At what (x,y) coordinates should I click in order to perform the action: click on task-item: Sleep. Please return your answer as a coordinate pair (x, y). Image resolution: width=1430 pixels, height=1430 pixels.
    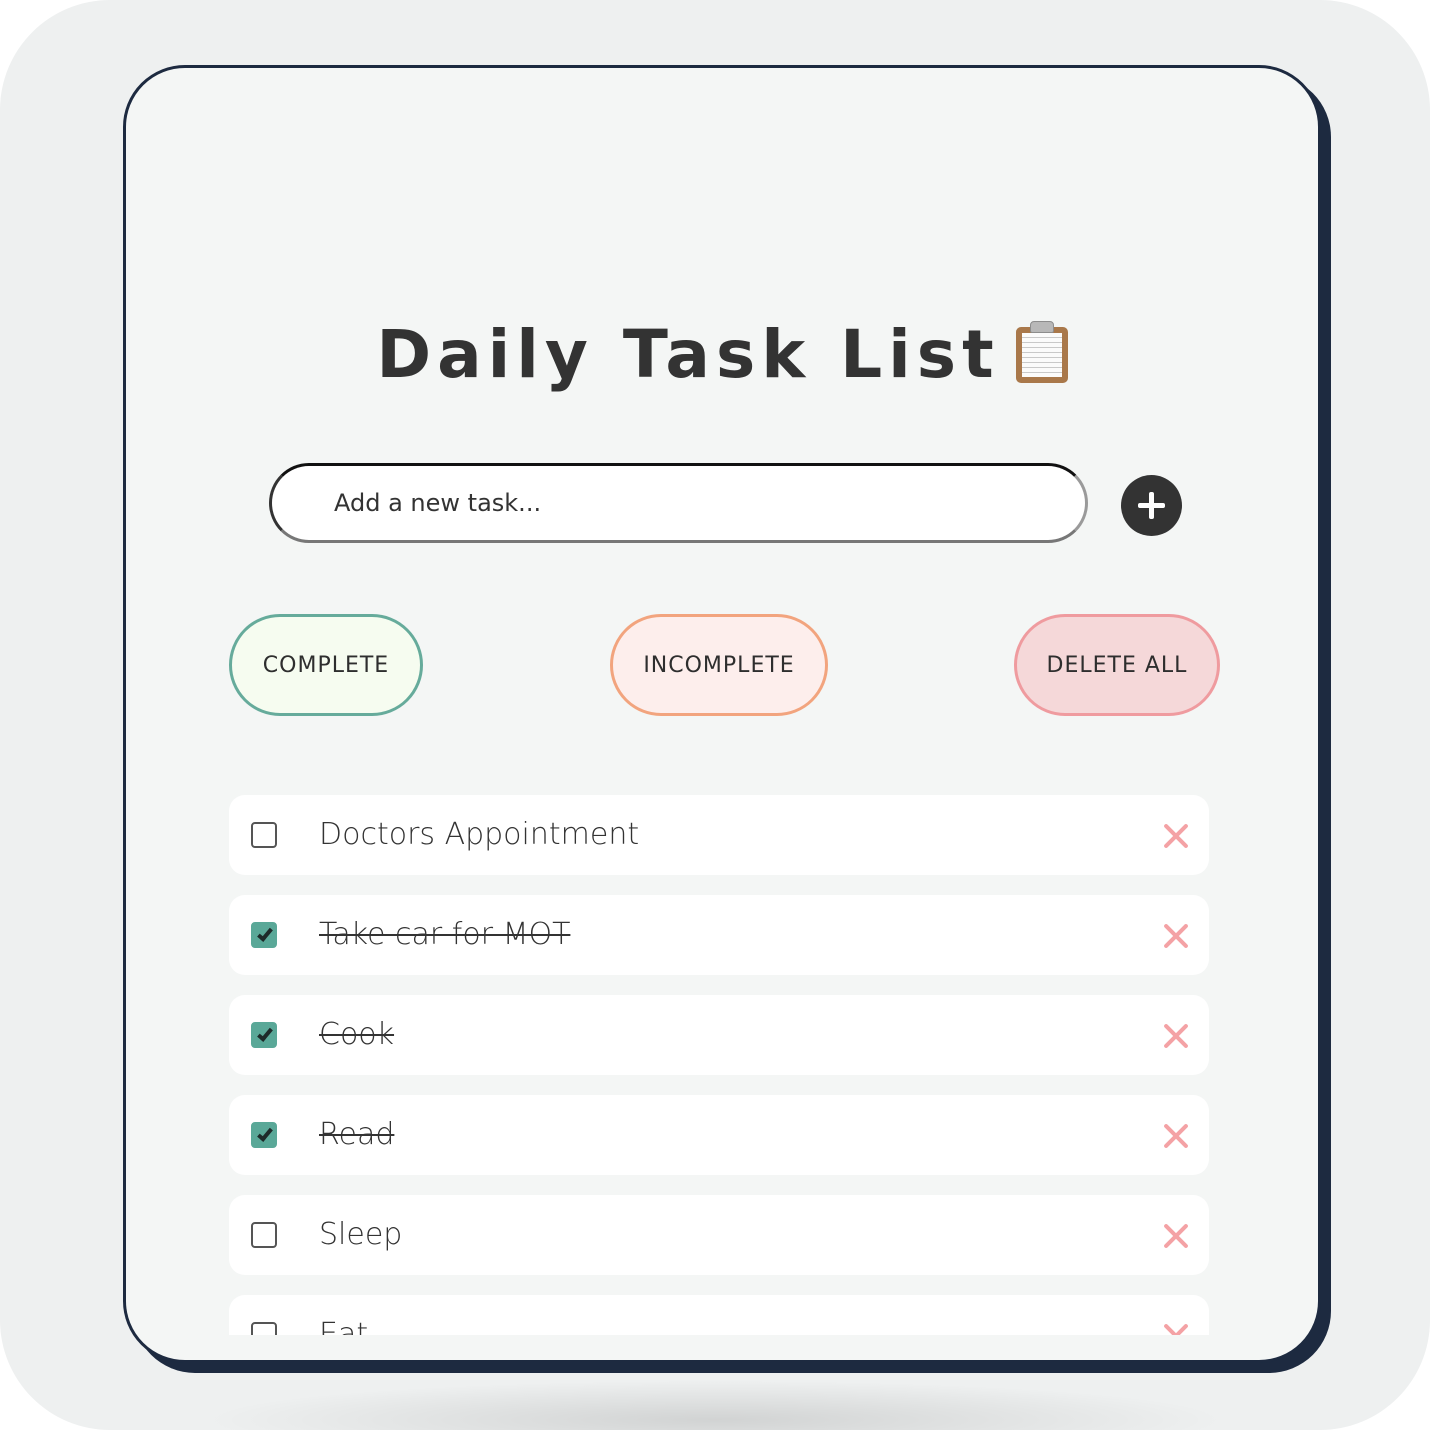
    Looking at the image, I should click on (719, 1235).